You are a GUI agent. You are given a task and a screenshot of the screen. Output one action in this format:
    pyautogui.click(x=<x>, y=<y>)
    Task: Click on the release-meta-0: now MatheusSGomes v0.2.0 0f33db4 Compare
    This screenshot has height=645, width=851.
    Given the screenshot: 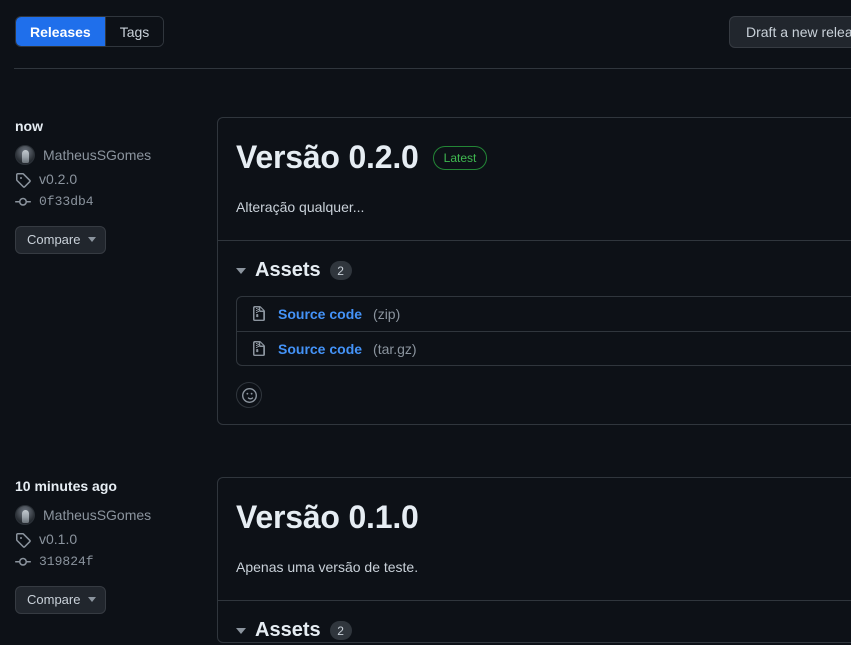 What is the action you would take?
    pyautogui.click(x=110, y=185)
    